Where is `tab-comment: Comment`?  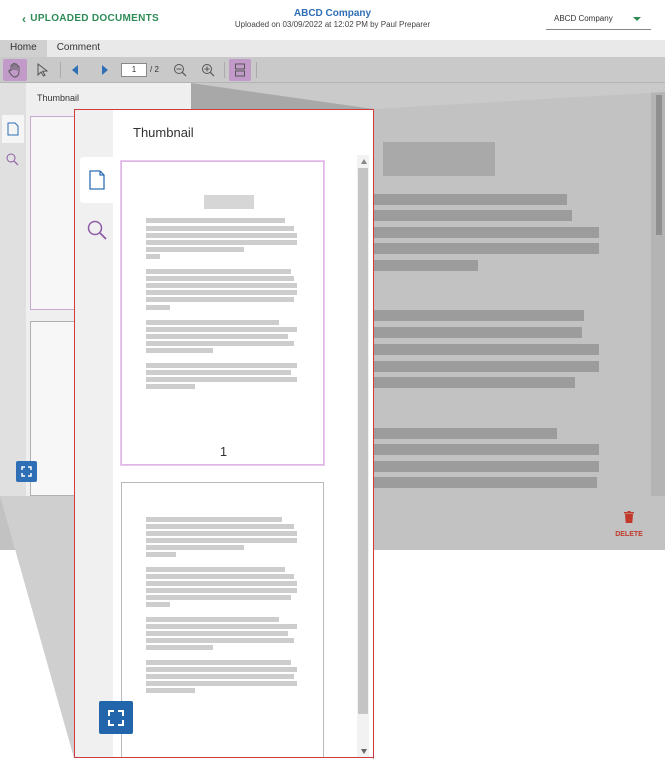
tab-comment: Comment is located at coordinates (78, 48).